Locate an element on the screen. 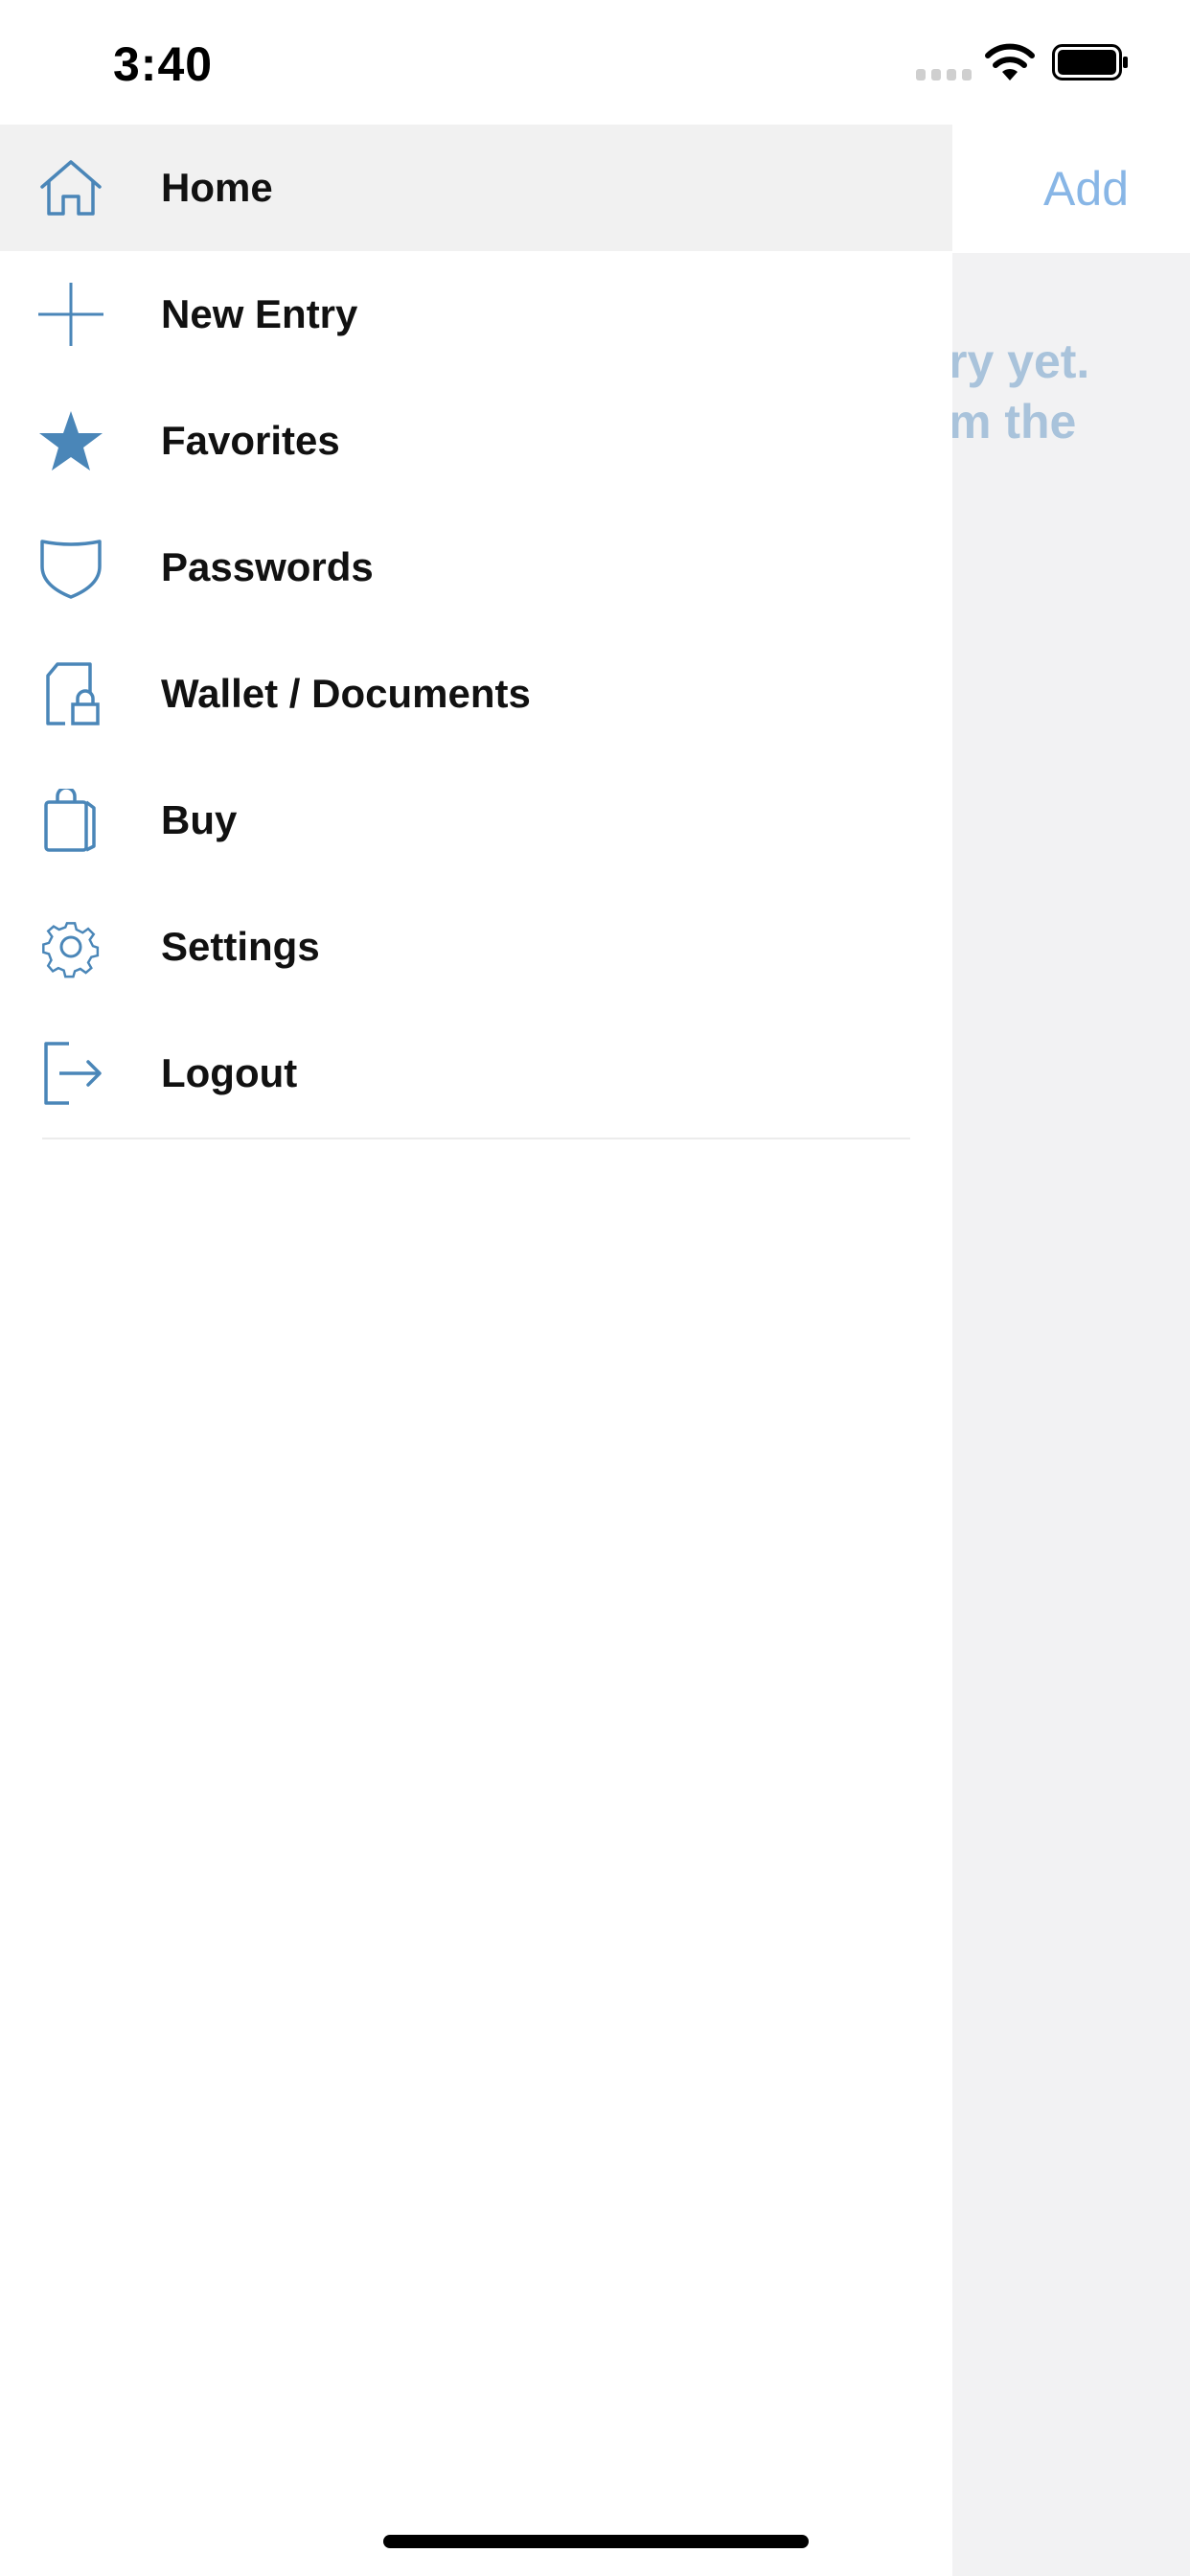 The width and height of the screenshot is (1190, 2576). menu-item-passwords: Passwords is located at coordinates (476, 567).